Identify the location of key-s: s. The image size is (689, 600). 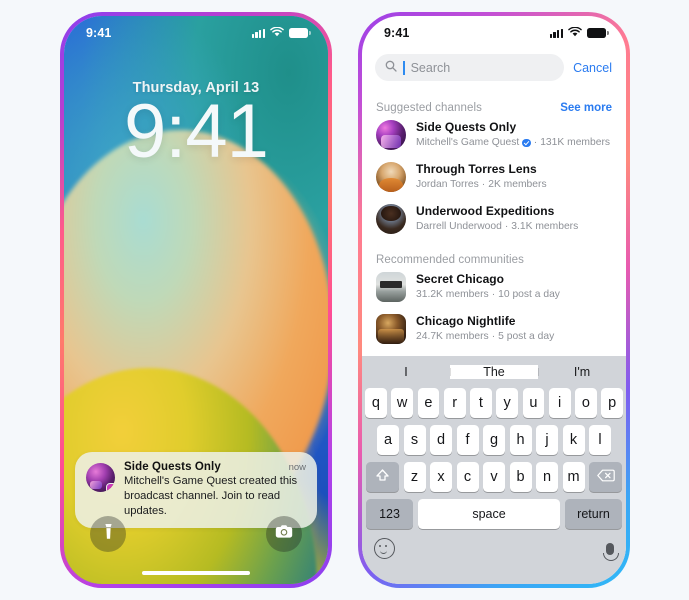
(414, 440).